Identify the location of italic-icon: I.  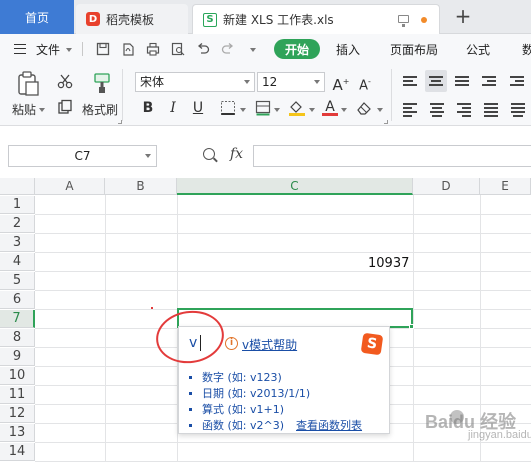
(173, 108).